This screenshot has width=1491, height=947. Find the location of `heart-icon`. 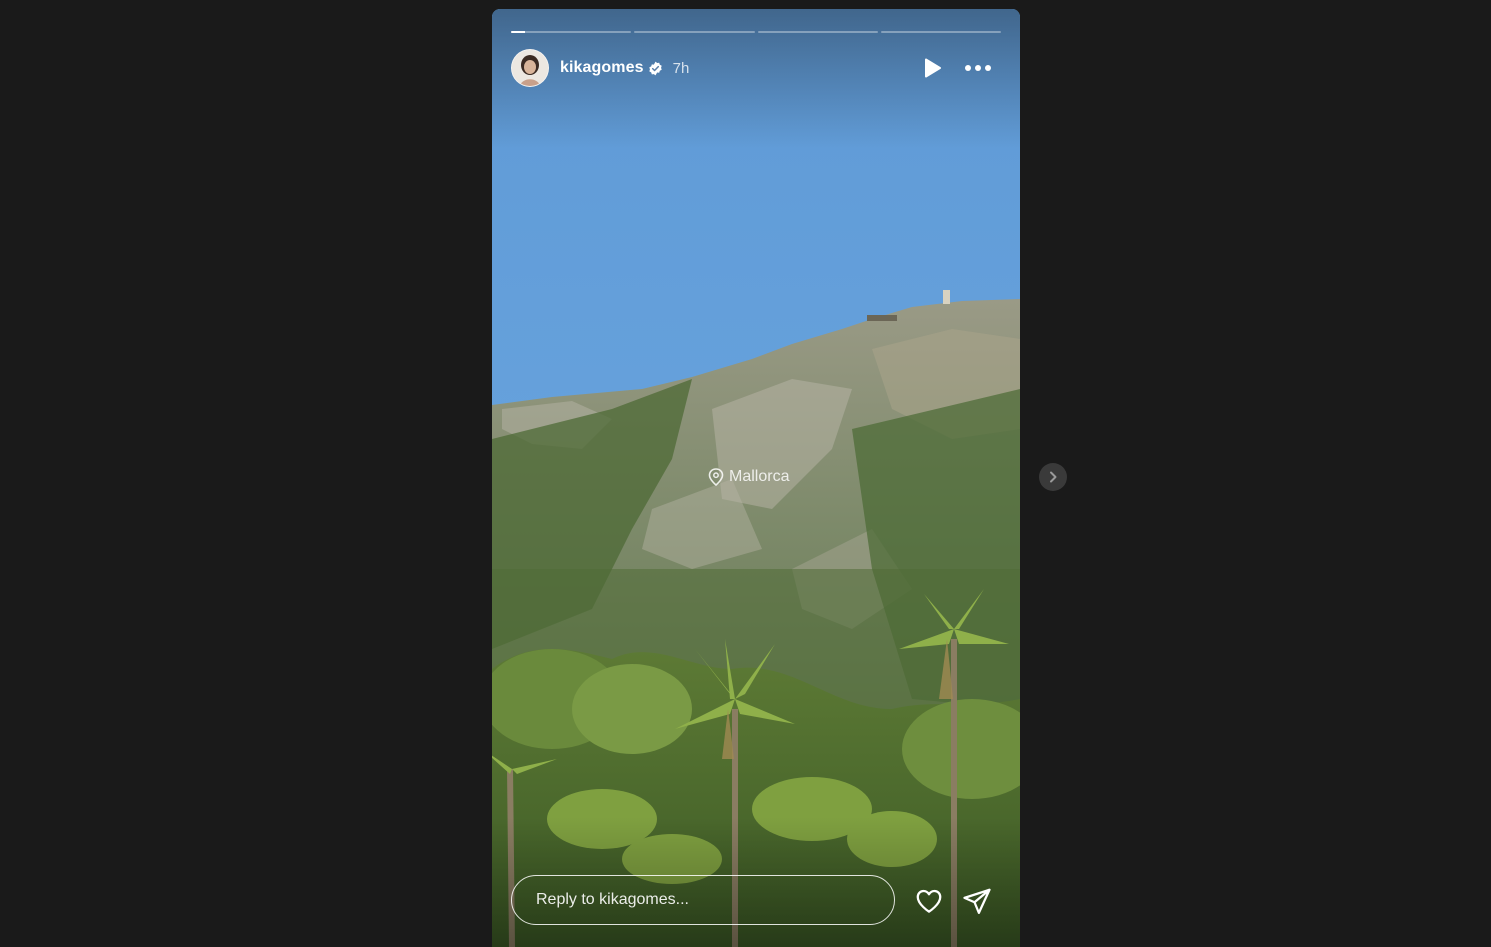

heart-icon is located at coordinates (929, 901).